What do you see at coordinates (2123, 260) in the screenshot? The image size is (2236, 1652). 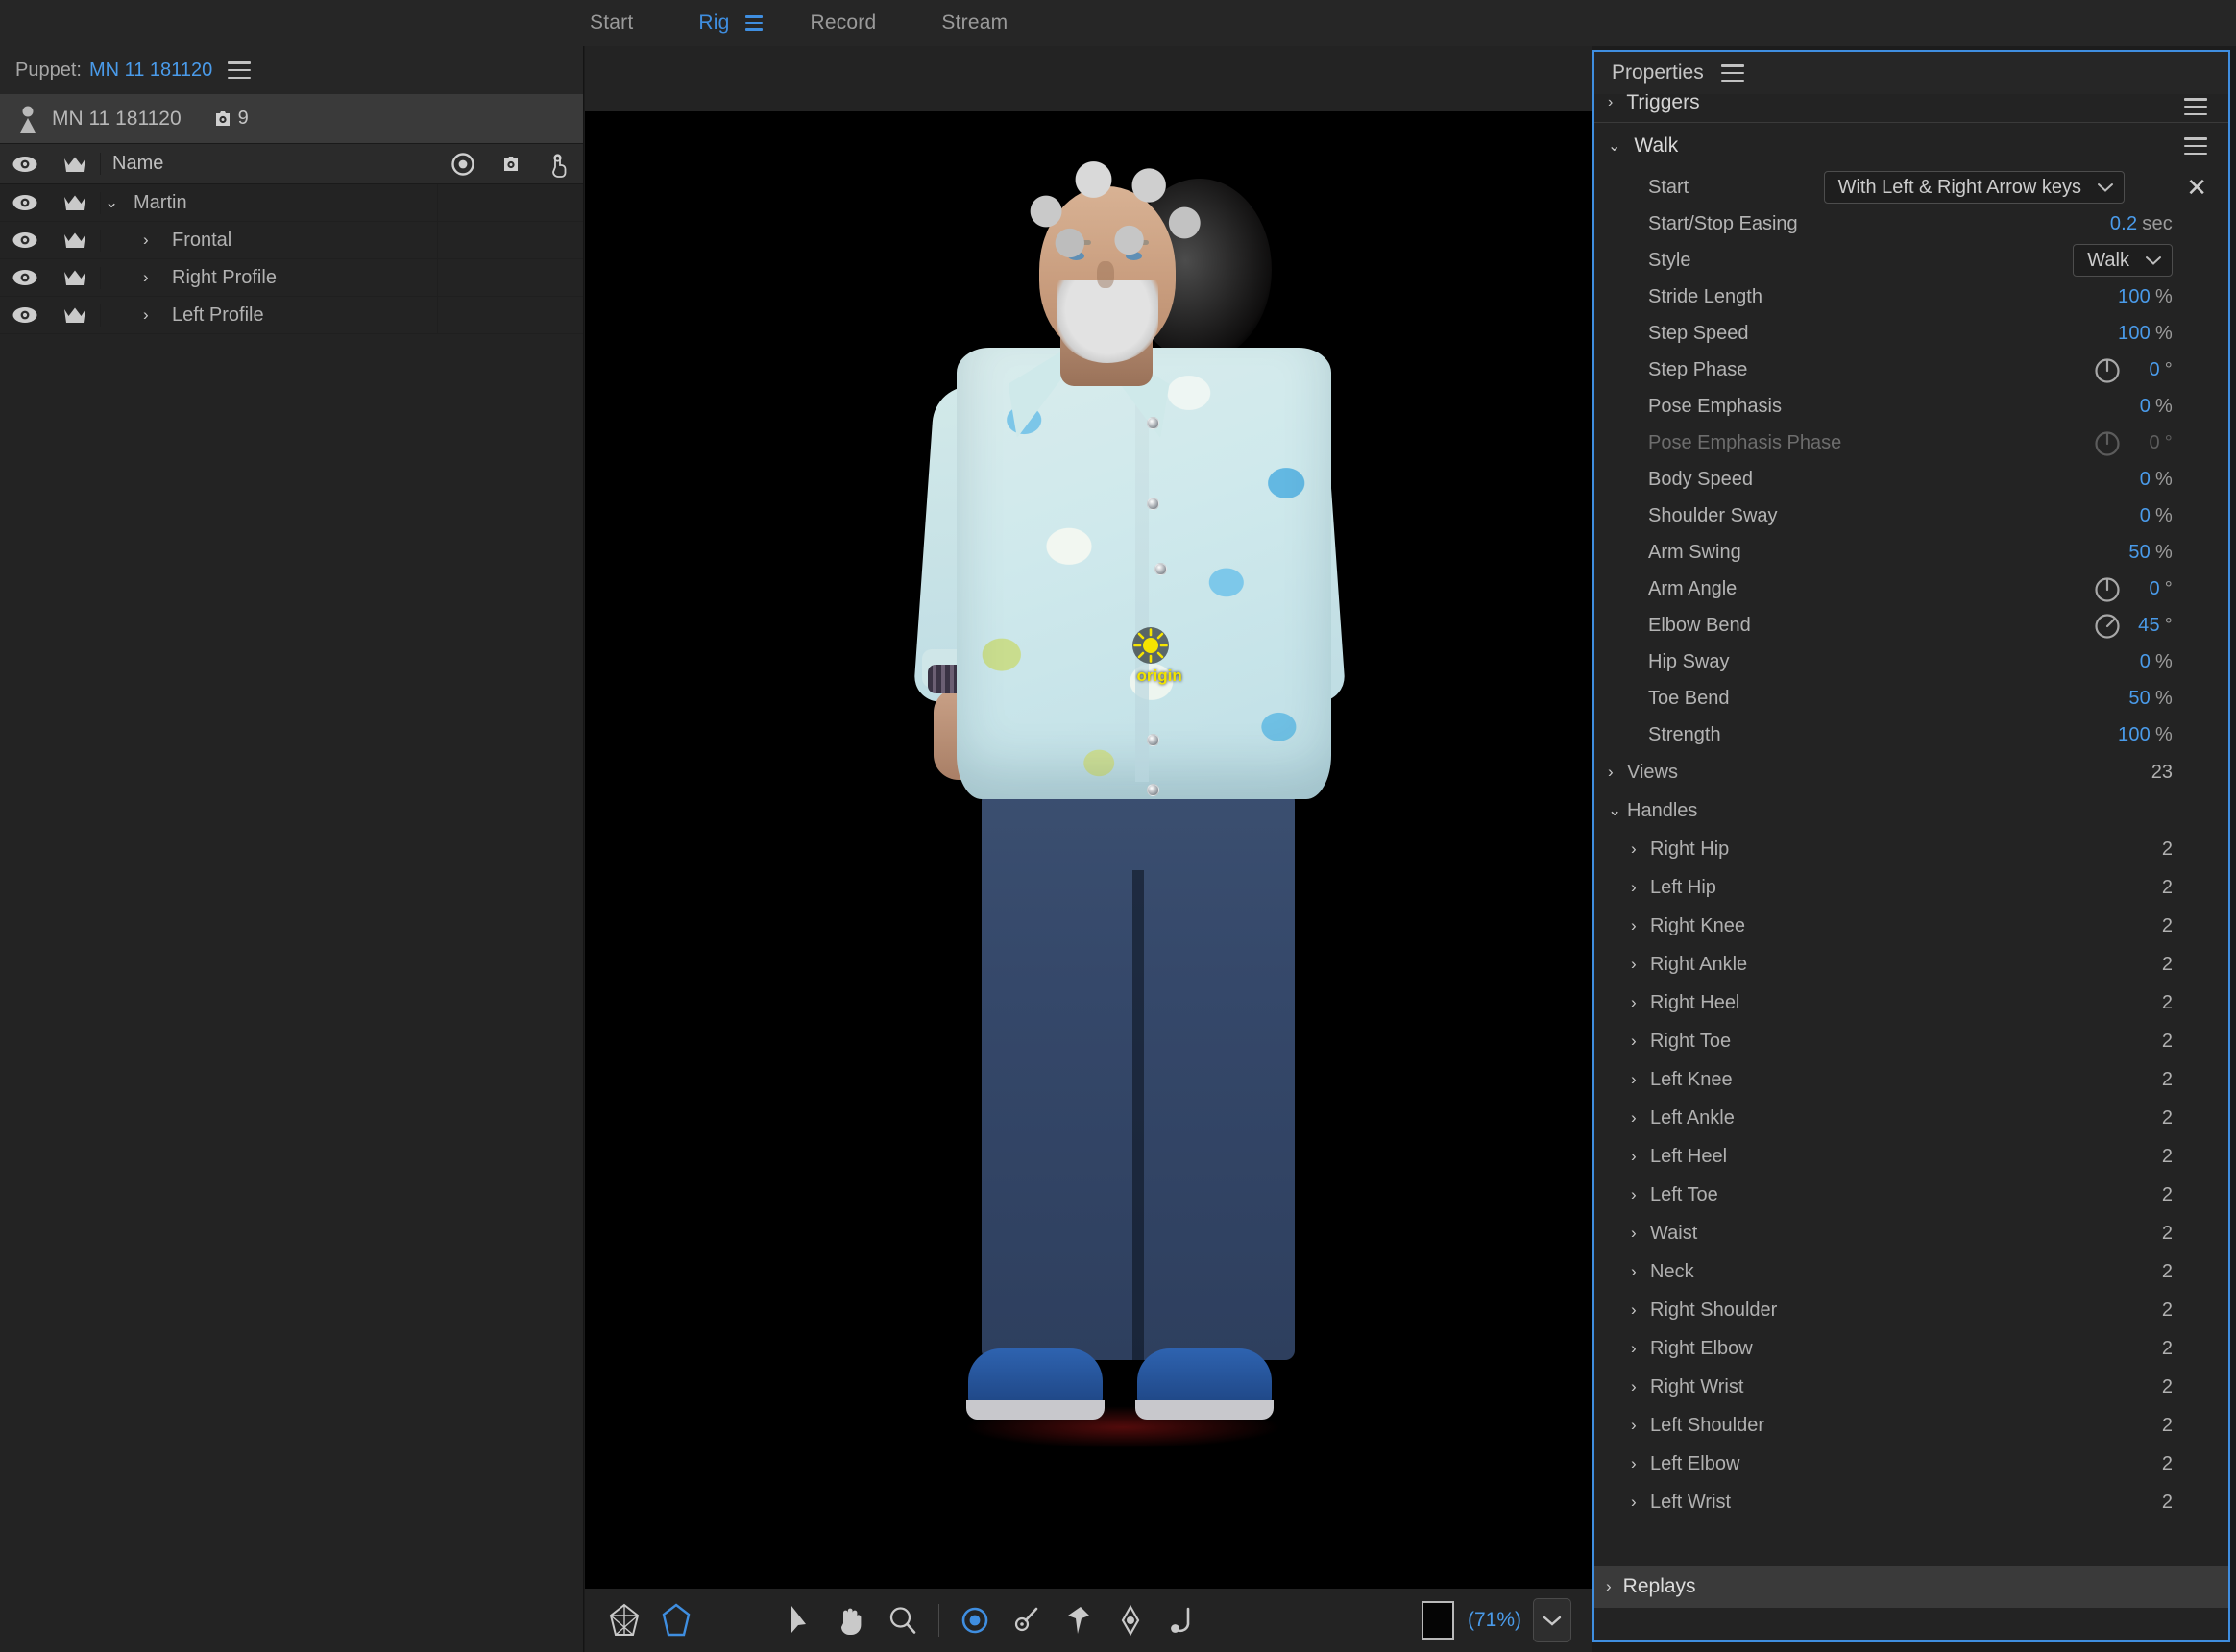 I see `style-select: Walk` at bounding box center [2123, 260].